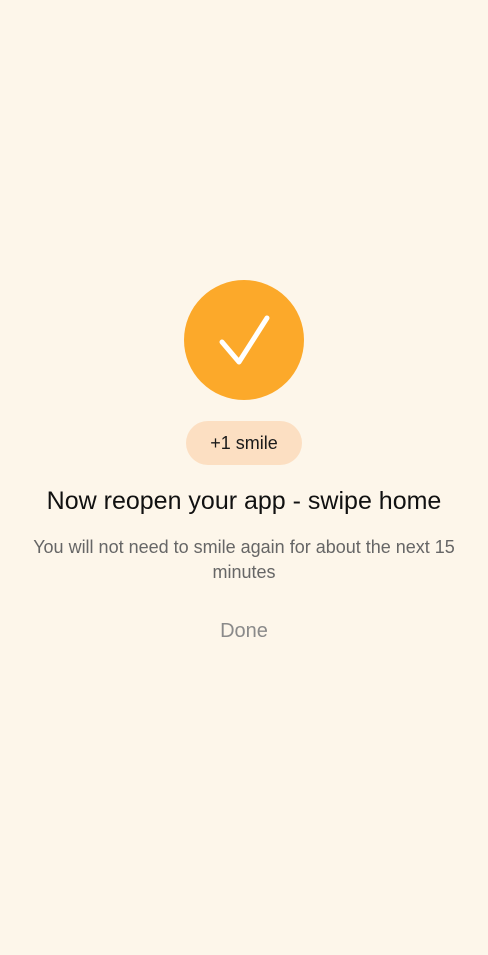  I want to click on checkmark-icon, so click(244, 340).